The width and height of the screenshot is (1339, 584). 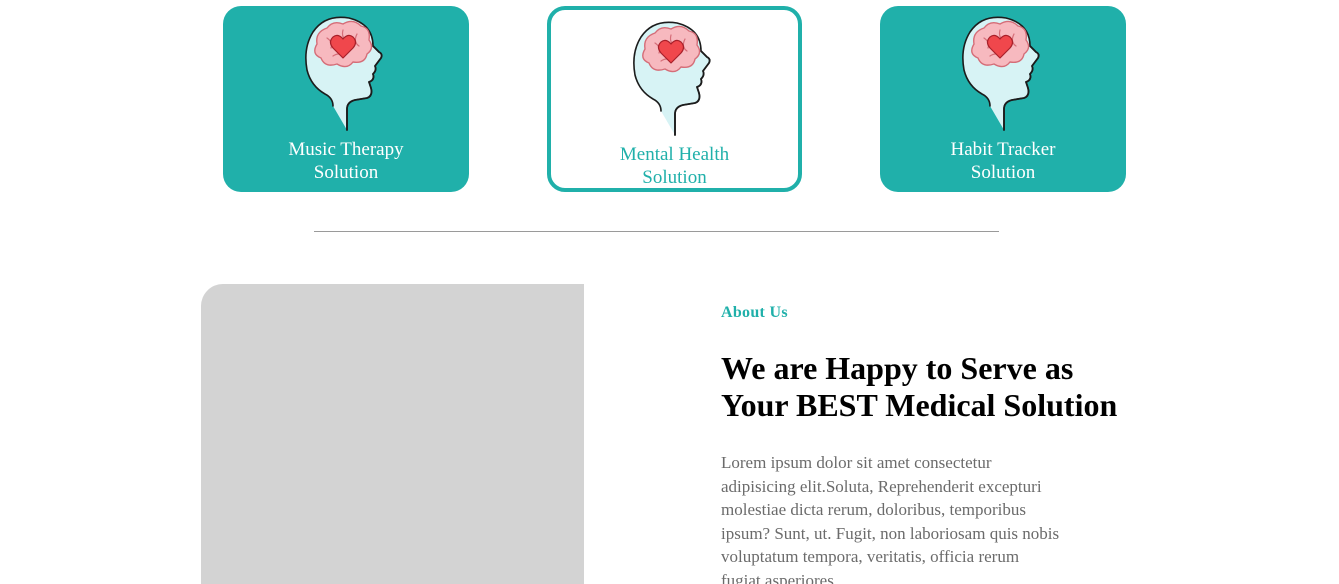 I want to click on solution-card-habit-tracker: Habit Tracker Solution, so click(x=1003, y=99).